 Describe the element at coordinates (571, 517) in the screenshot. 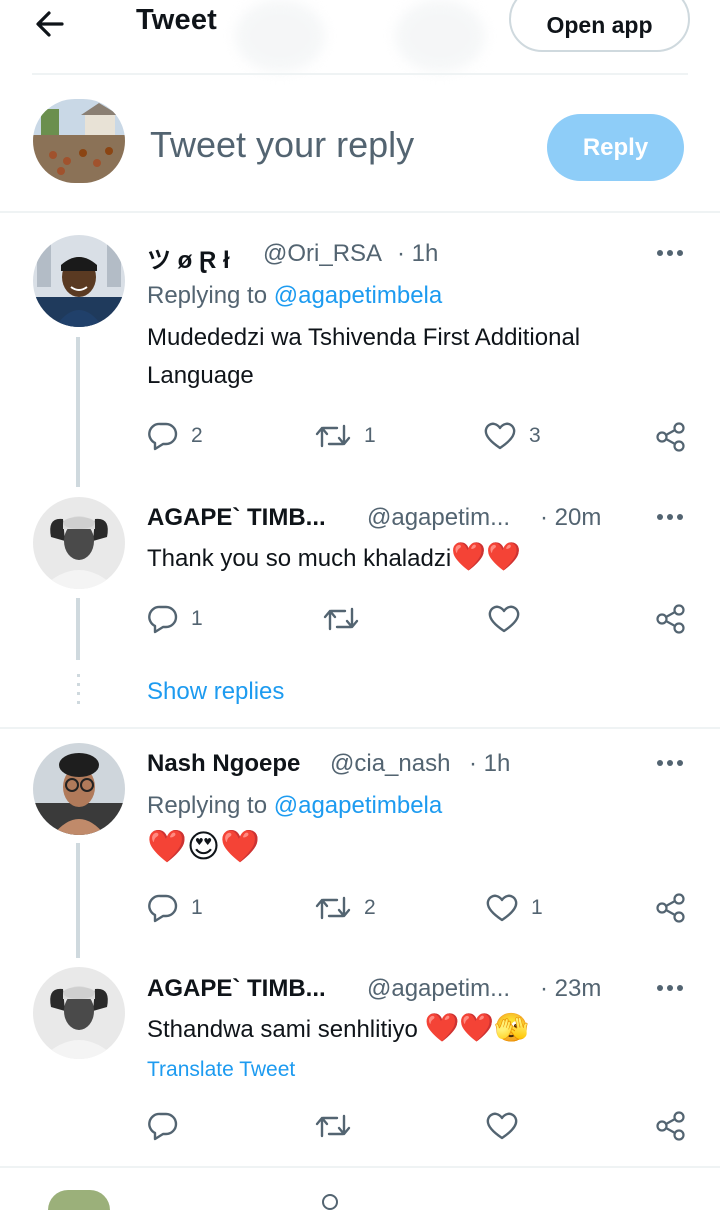

I see `timestamp: · 20m` at that location.